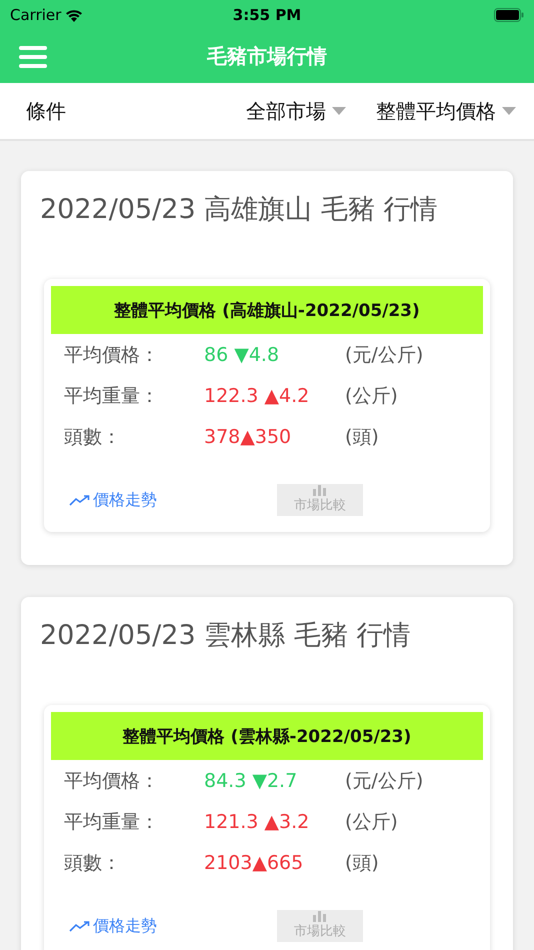  I want to click on stat-value: 378▲350, so click(248, 437).